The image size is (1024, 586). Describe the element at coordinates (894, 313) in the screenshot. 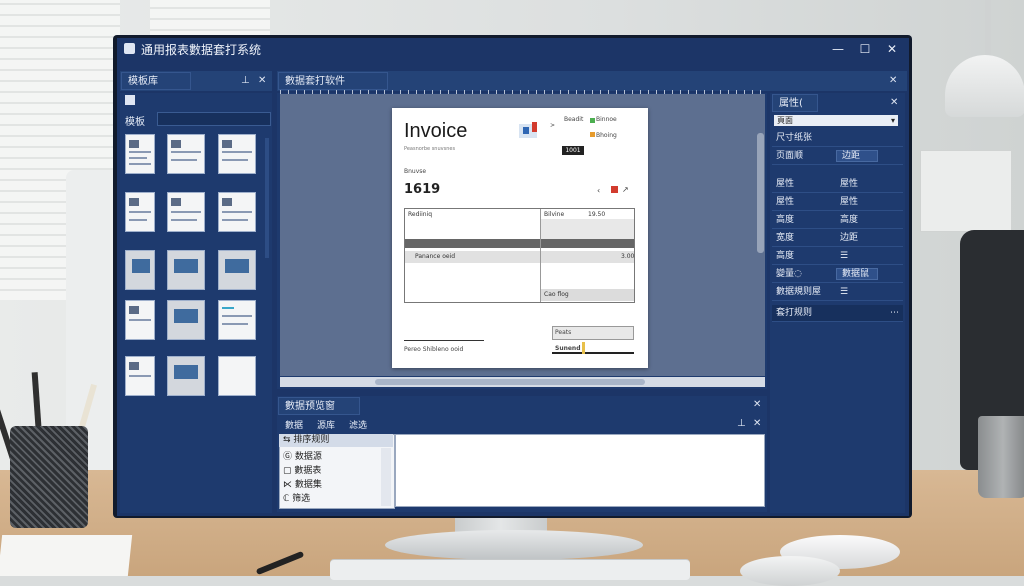

I see `more-icon: ⋯` at that location.